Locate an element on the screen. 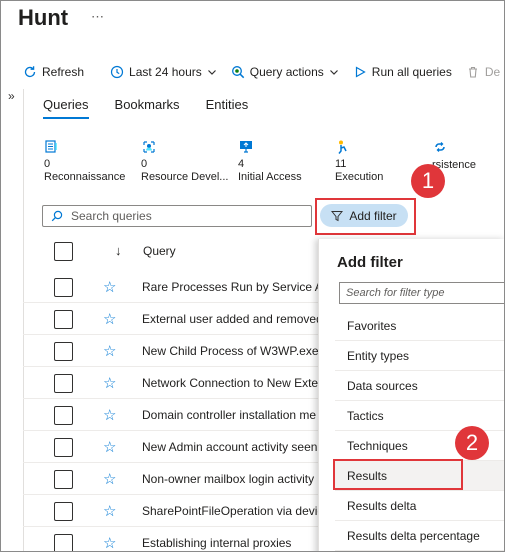  table-row: ☆ SharePointFileOperation via devic is located at coordinates (172, 511).